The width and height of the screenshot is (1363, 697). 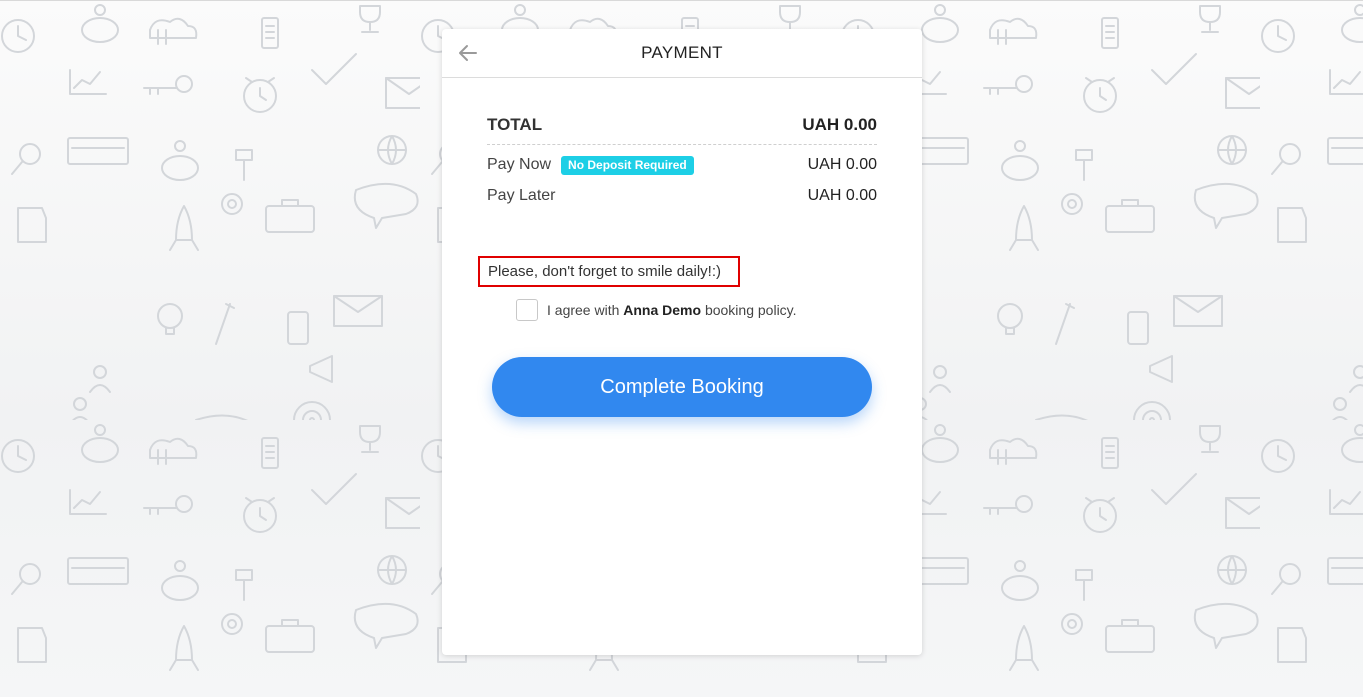 I want to click on total-row: TOTAL UAH 0.00, so click(x=682, y=129).